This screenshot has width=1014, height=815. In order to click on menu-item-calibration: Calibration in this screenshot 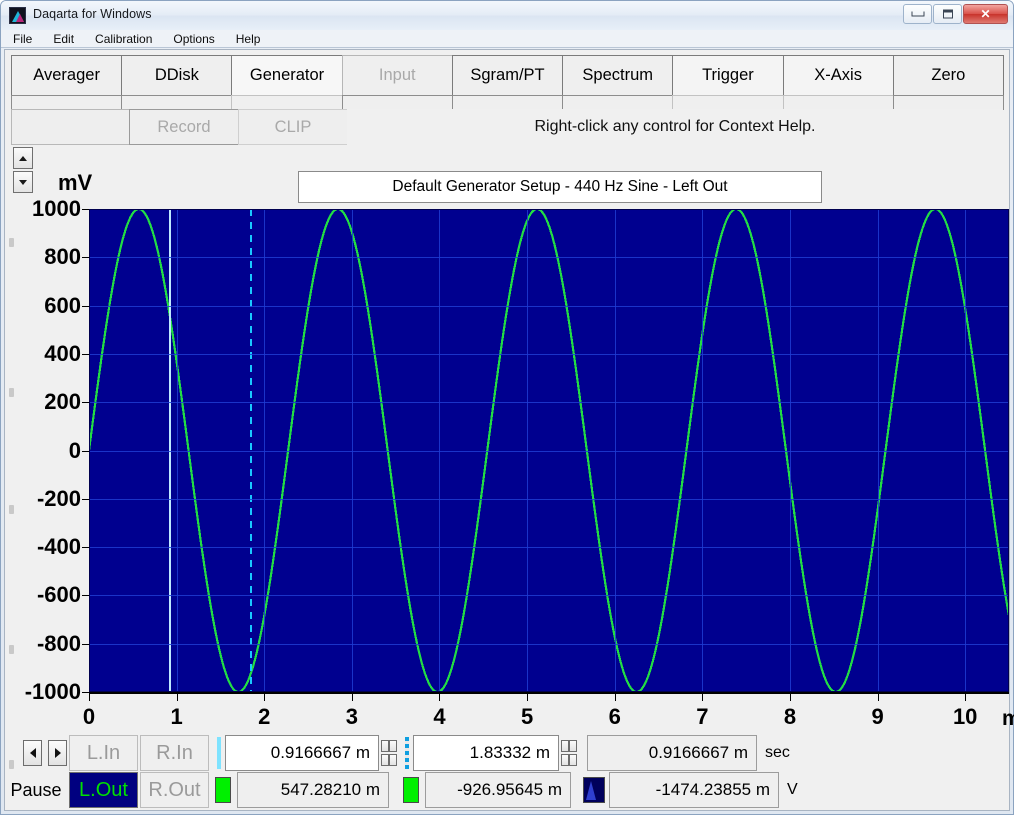, I will do `click(123, 39)`.